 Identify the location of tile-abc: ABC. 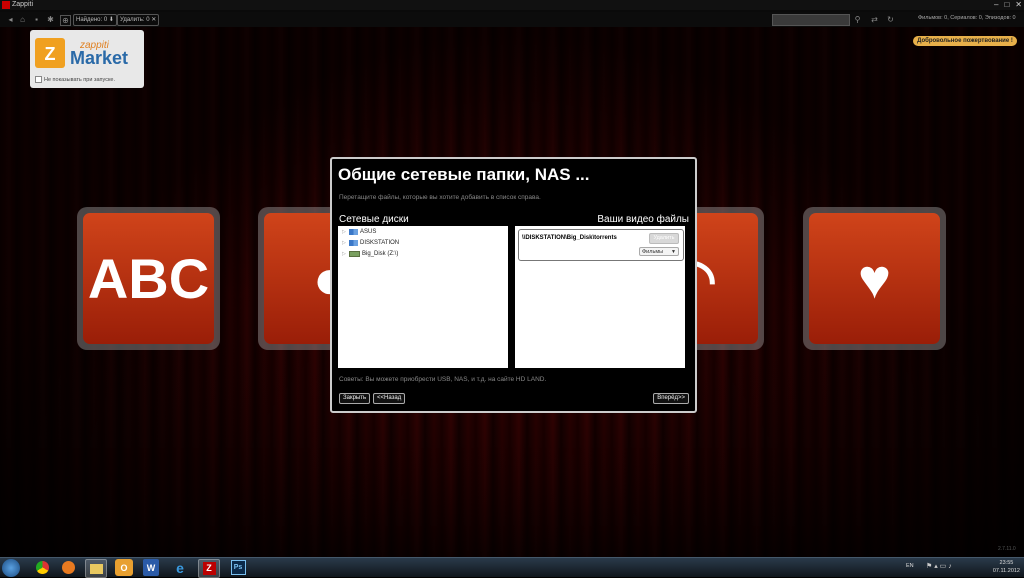
(148, 278).